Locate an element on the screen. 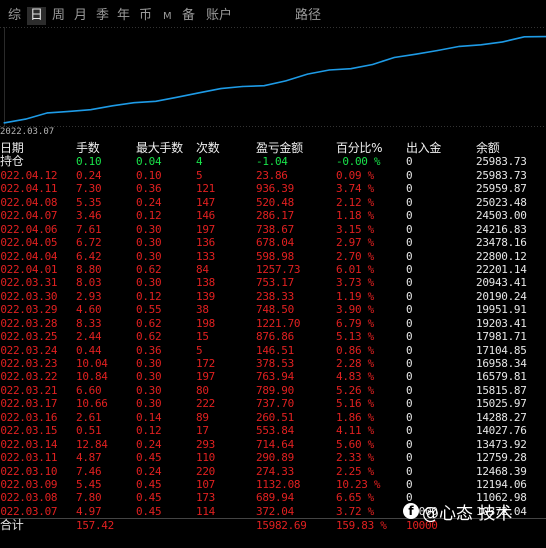  cell-pnl: 789.90 is located at coordinates (275, 390).